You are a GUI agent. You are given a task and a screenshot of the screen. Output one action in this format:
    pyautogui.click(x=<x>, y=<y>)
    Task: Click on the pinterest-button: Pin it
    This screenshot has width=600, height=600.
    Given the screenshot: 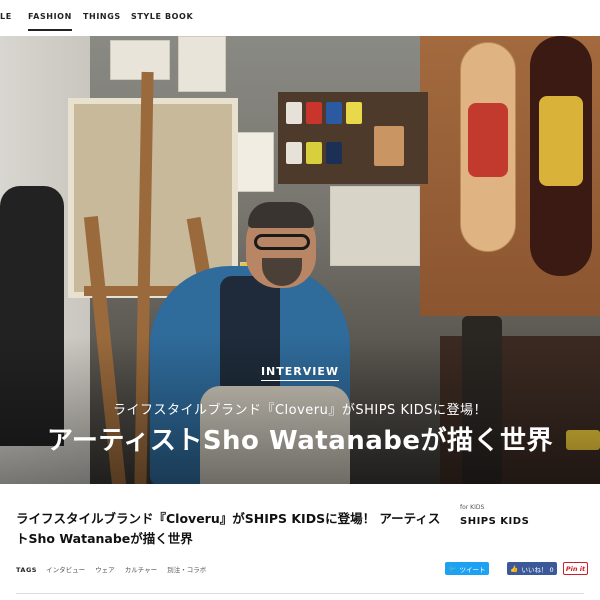 What is the action you would take?
    pyautogui.click(x=575, y=568)
    